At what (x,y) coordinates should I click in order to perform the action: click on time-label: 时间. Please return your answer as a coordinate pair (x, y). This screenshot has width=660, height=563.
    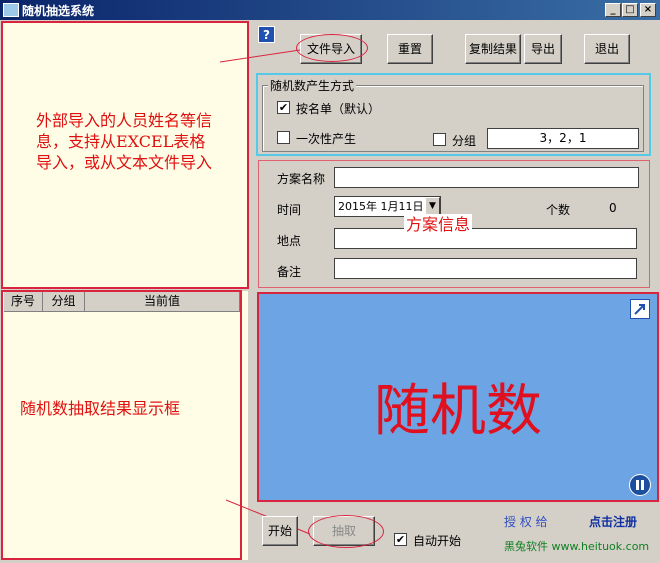
    Looking at the image, I should click on (289, 210).